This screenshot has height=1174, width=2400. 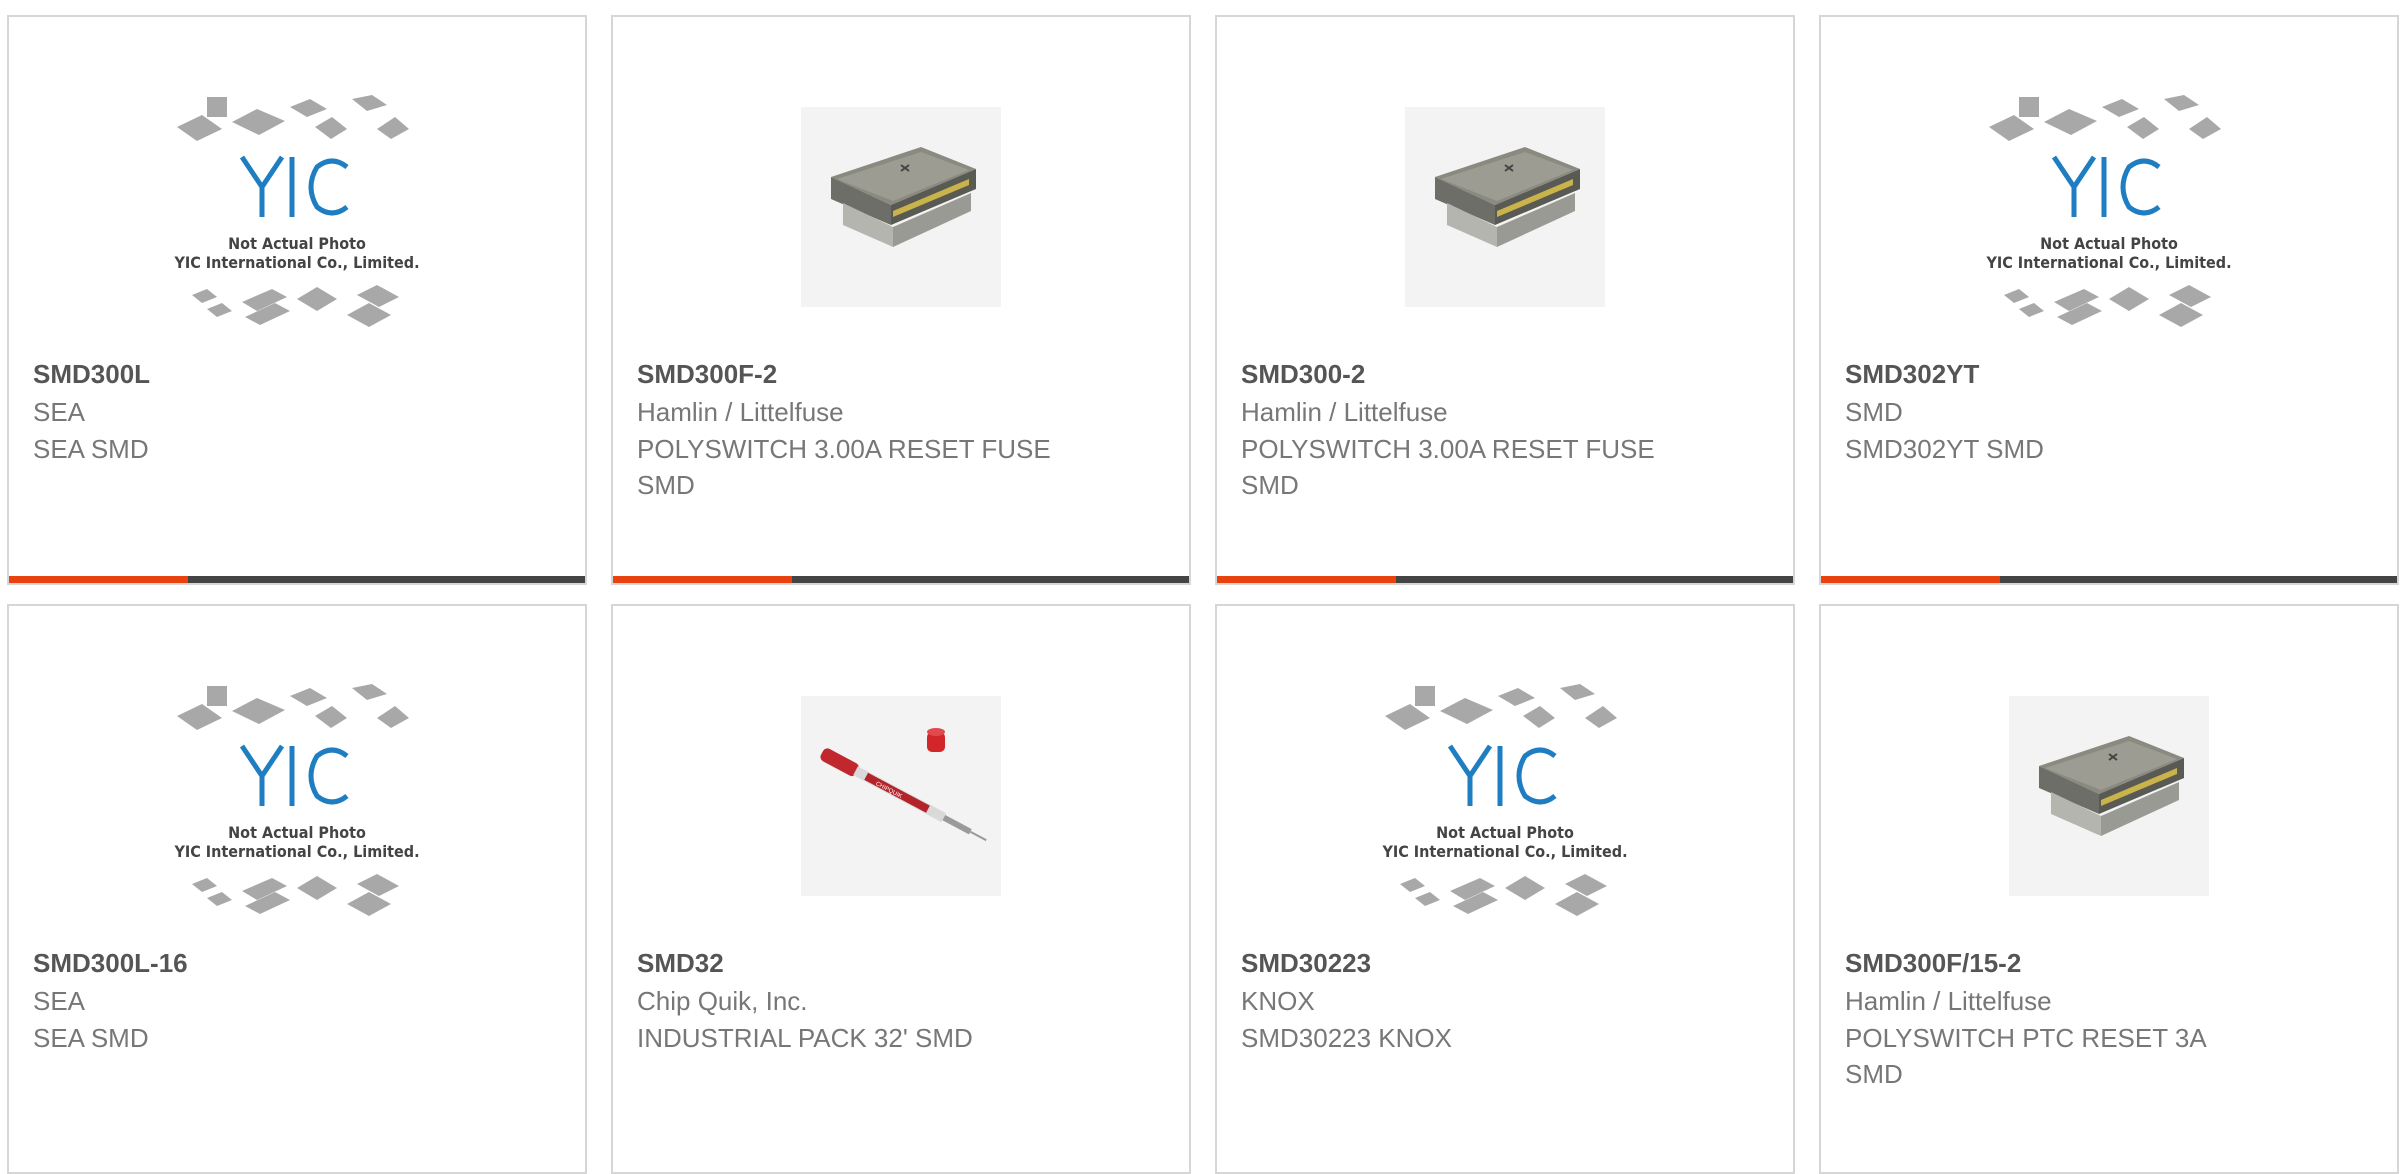 I want to click on part-number: SMD300L-16, so click(x=110, y=963).